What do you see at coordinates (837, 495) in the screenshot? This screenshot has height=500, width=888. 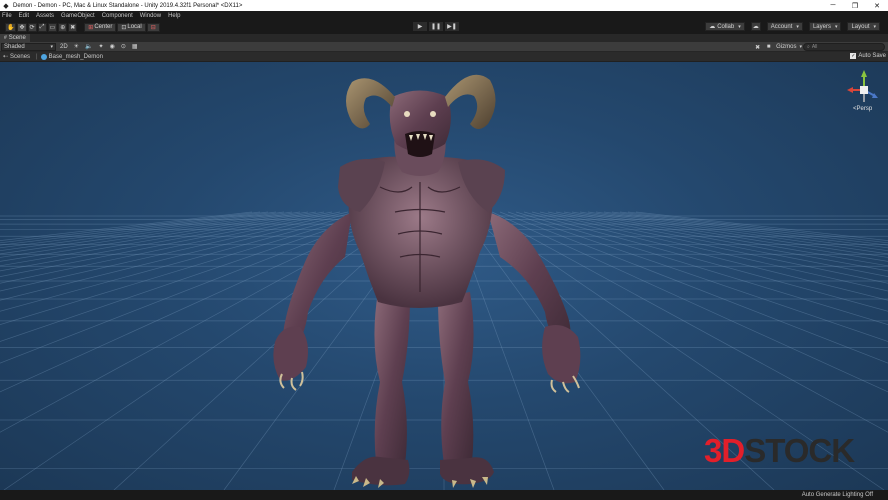 I see `status-text: Auto Generate Lighting Off` at bounding box center [837, 495].